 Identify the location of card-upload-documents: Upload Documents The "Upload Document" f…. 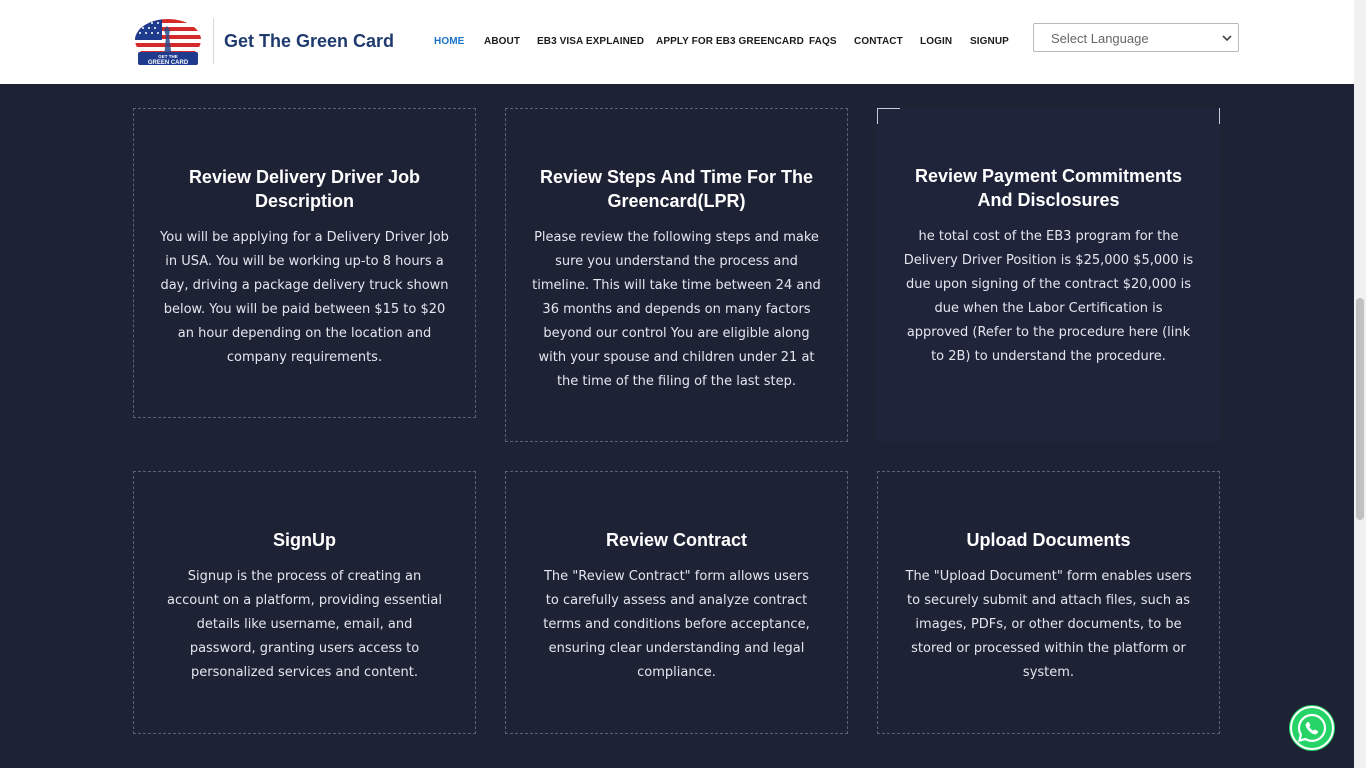
(1048, 602).